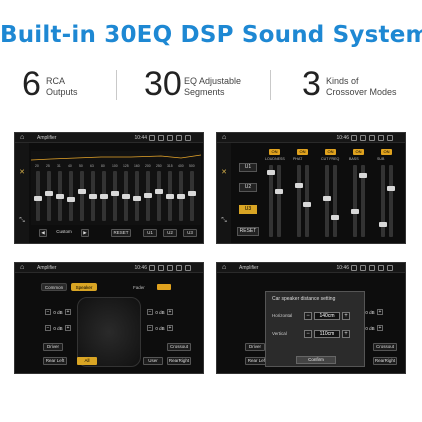 The image size is (422, 422). What do you see at coordinates (85, 233) in the screenshot?
I see `next-preset-button: ▶` at bounding box center [85, 233].